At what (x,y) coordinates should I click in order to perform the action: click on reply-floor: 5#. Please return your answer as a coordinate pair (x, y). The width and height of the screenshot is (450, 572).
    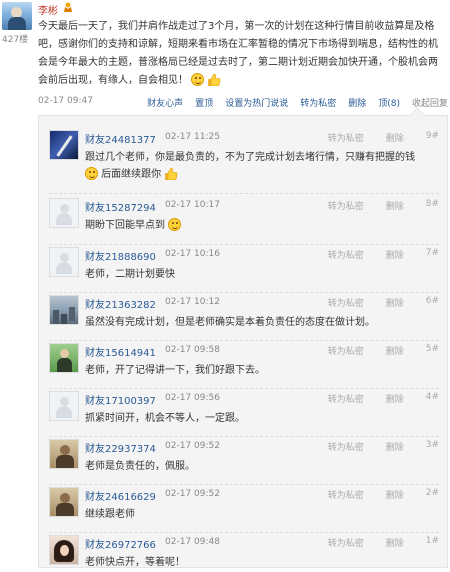
    Looking at the image, I should click on (432, 349).